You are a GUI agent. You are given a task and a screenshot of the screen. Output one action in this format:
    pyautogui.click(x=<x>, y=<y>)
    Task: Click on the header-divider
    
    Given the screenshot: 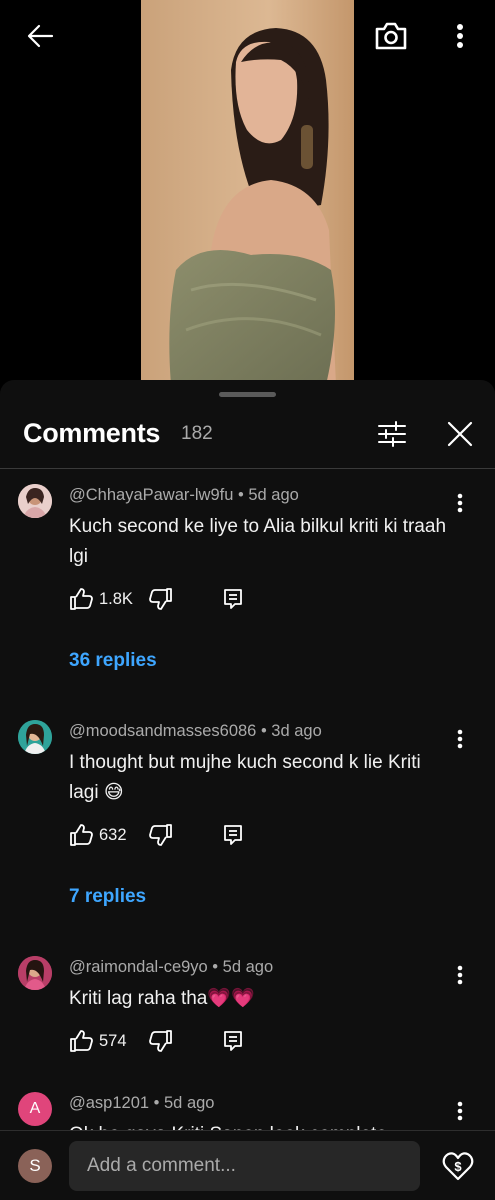 What is the action you would take?
    pyautogui.click(x=247, y=468)
    